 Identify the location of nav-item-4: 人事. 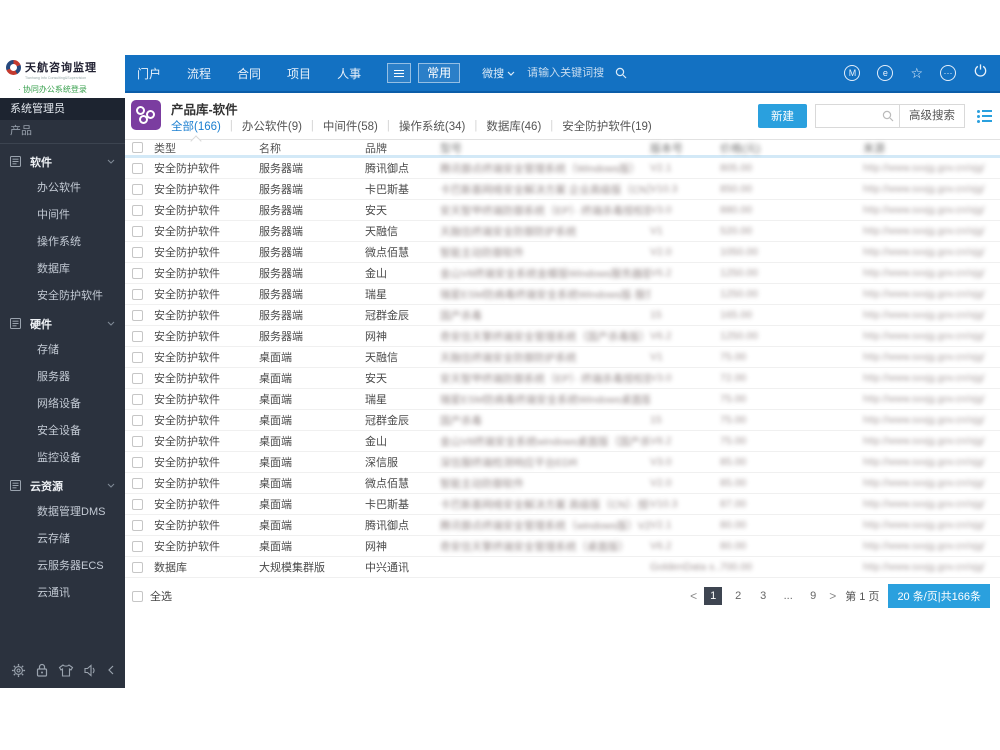
(349, 73).